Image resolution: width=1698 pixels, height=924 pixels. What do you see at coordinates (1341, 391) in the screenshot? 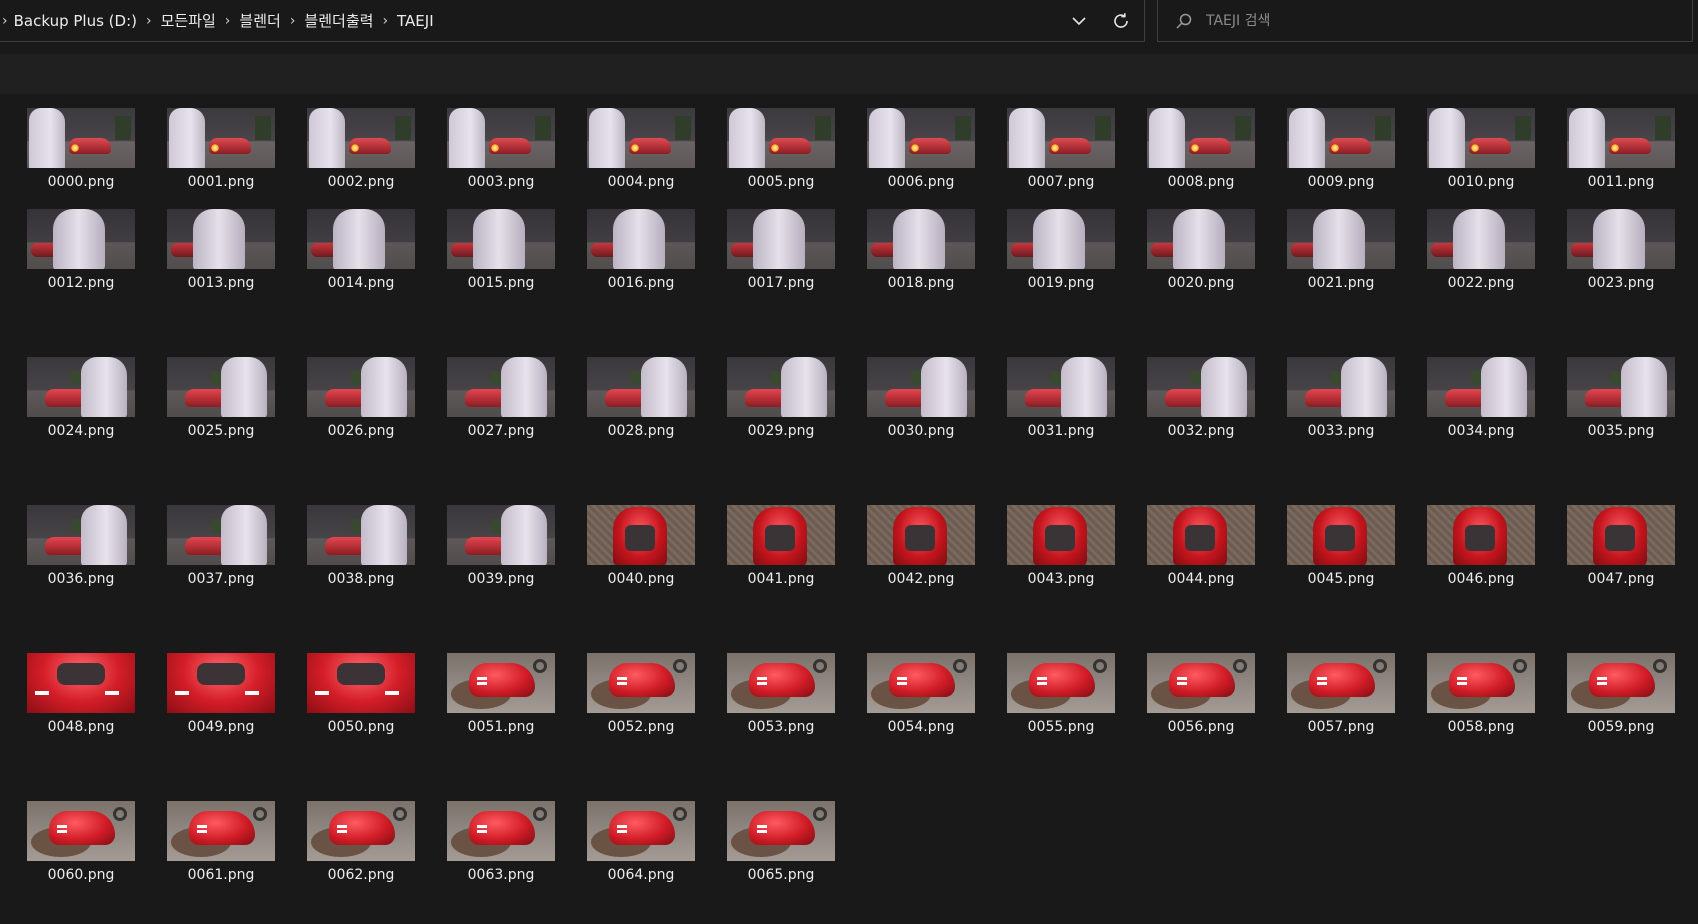
I see `file-item: 0033.png` at bounding box center [1341, 391].